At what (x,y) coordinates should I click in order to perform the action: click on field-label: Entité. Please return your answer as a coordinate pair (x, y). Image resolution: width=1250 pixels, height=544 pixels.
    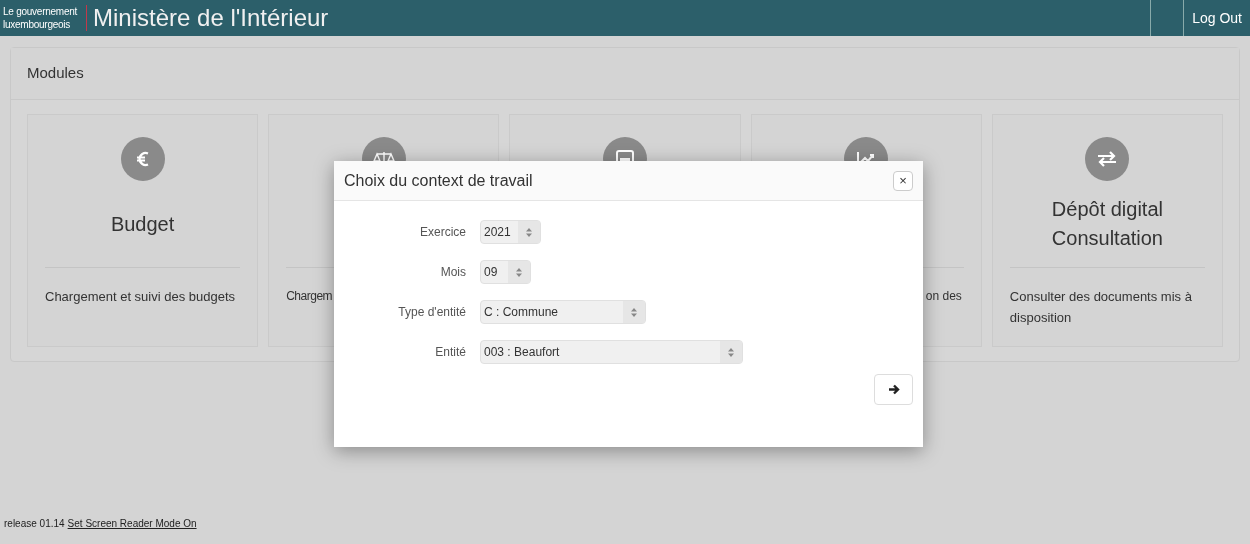
    Looking at the image, I should click on (450, 352).